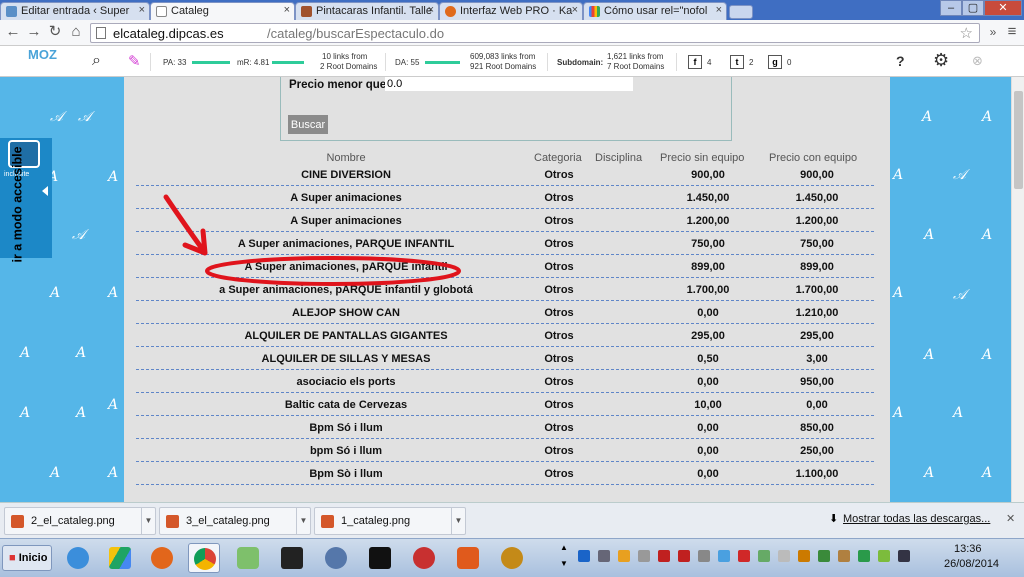 The height and width of the screenshot is (577, 1024). I want to click on download-item: 3_el_cataleg.png ▼, so click(235, 521).